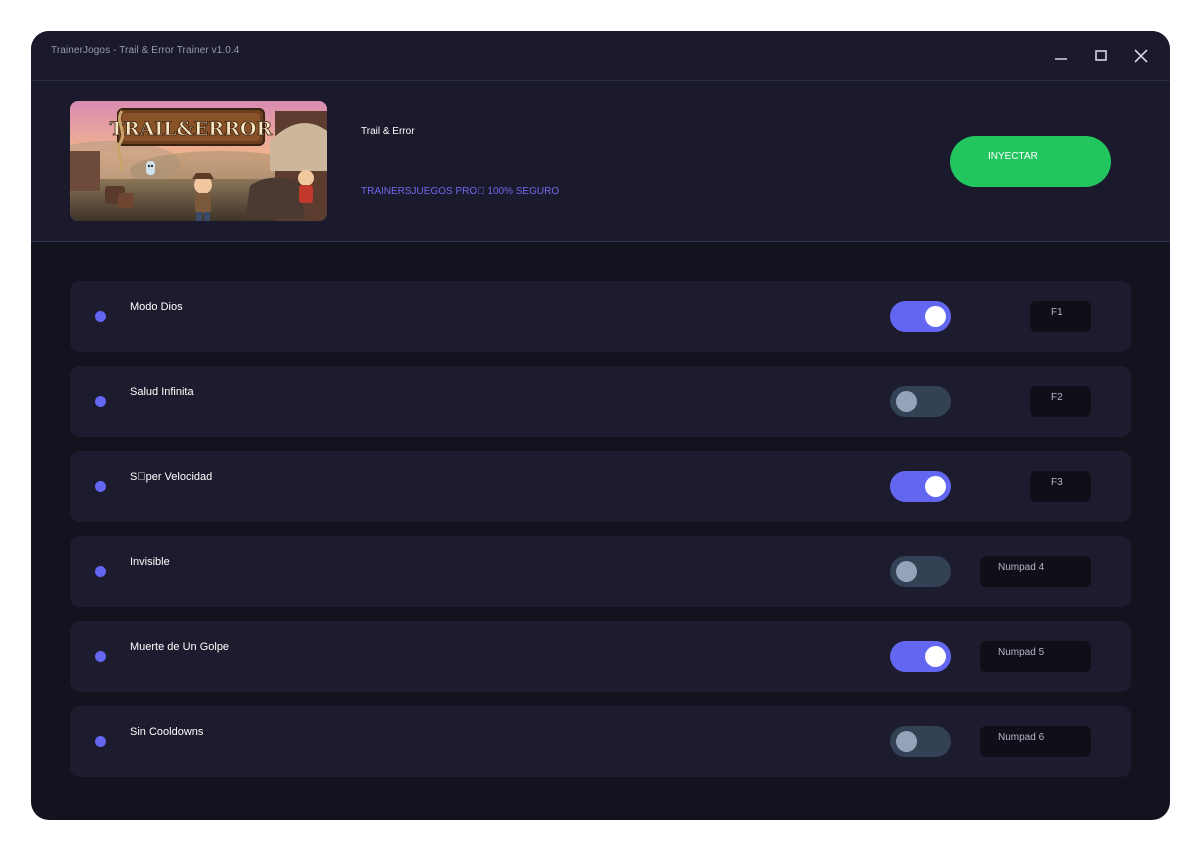  What do you see at coordinates (600, 741) in the screenshot?
I see `cheat-row: Sin Cooldowns Numpad 6` at bounding box center [600, 741].